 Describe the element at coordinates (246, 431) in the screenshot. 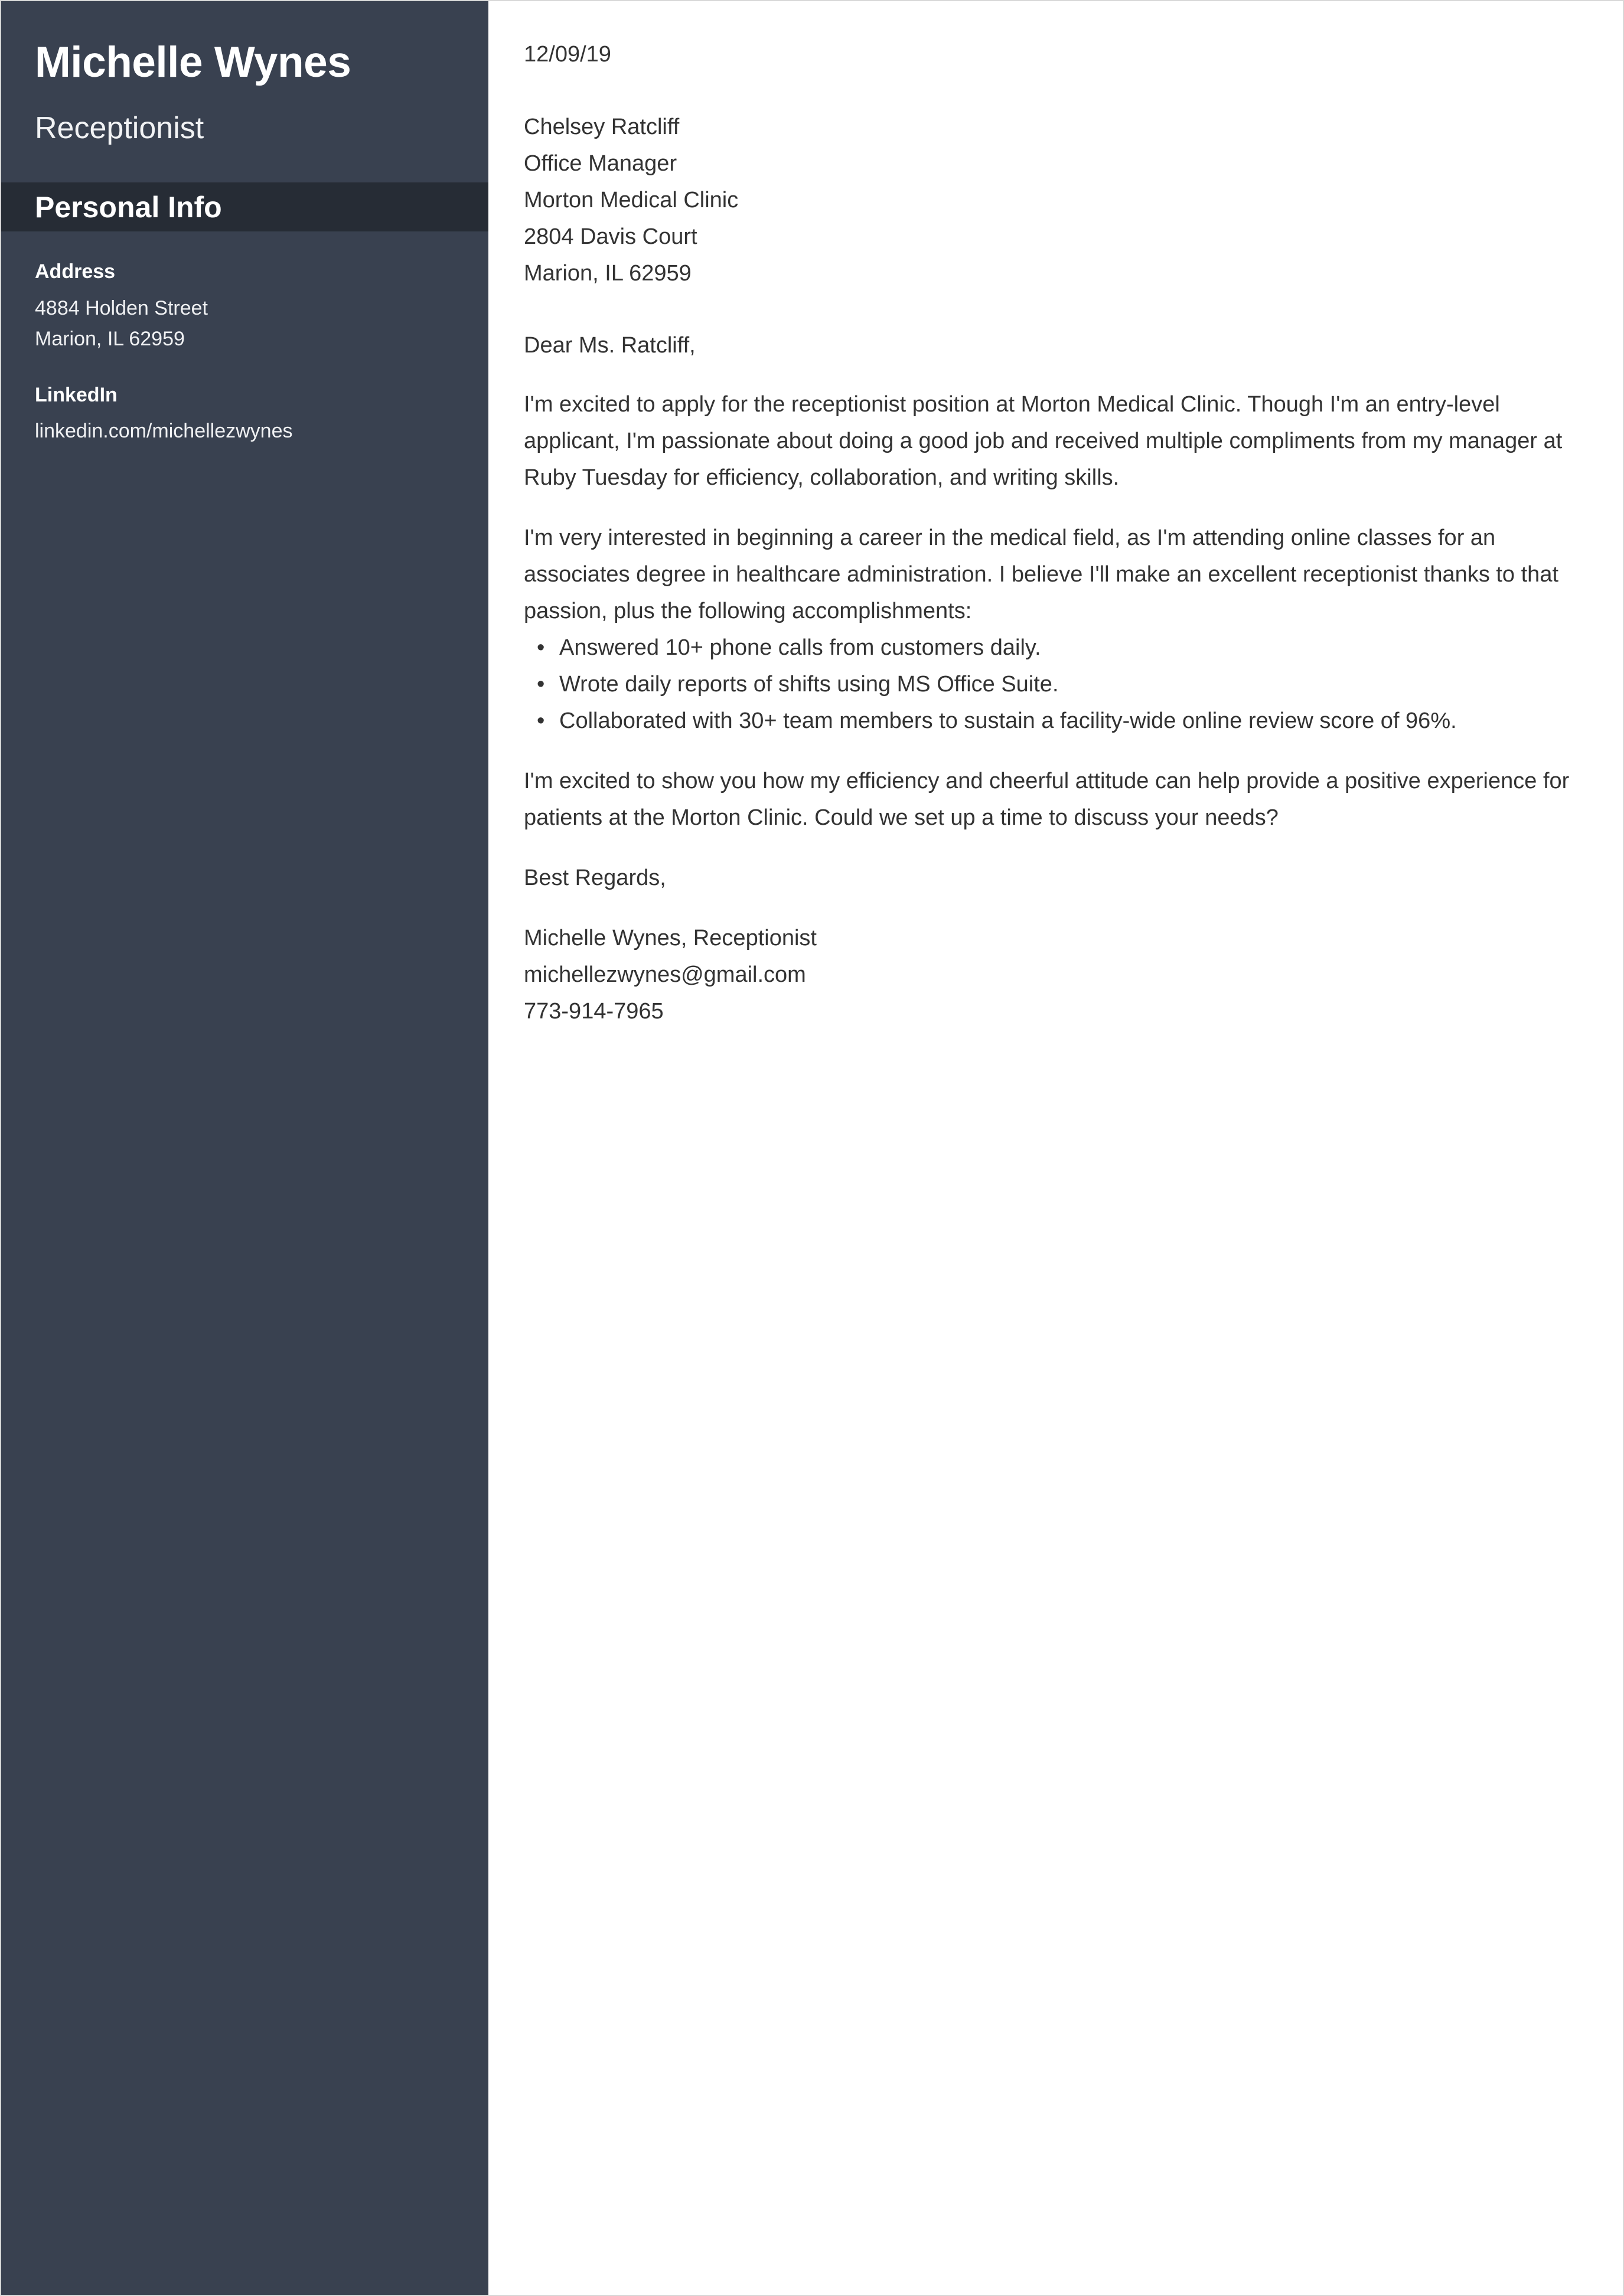

I see `linkedin-url: linkedin.com/michellezwynes` at that location.